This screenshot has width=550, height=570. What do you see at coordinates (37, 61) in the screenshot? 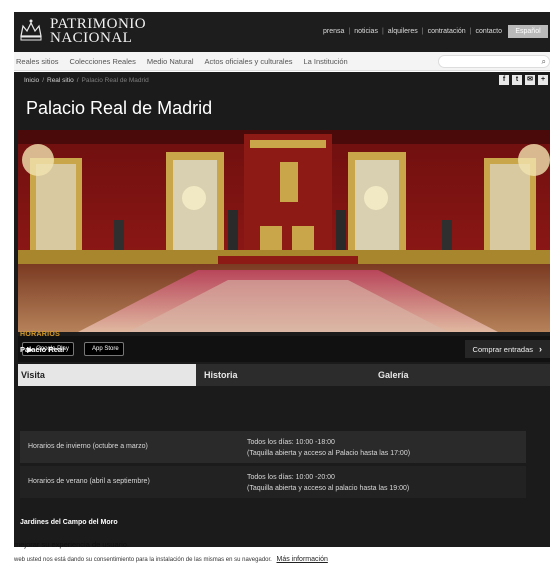
I see `nav-item-reales-sitios: Reales sitios` at bounding box center [37, 61].